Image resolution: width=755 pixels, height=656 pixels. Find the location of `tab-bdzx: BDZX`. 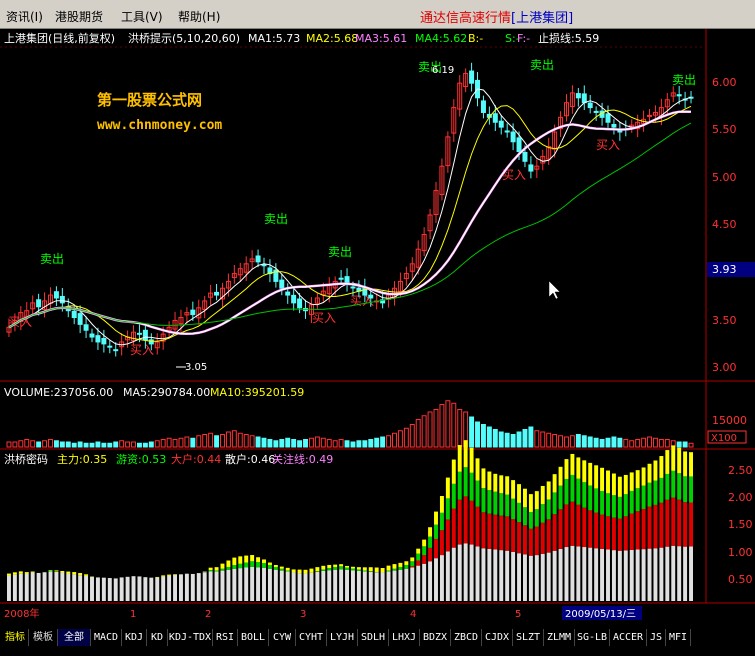

tab-bdzx: BDZX is located at coordinates (435, 637).